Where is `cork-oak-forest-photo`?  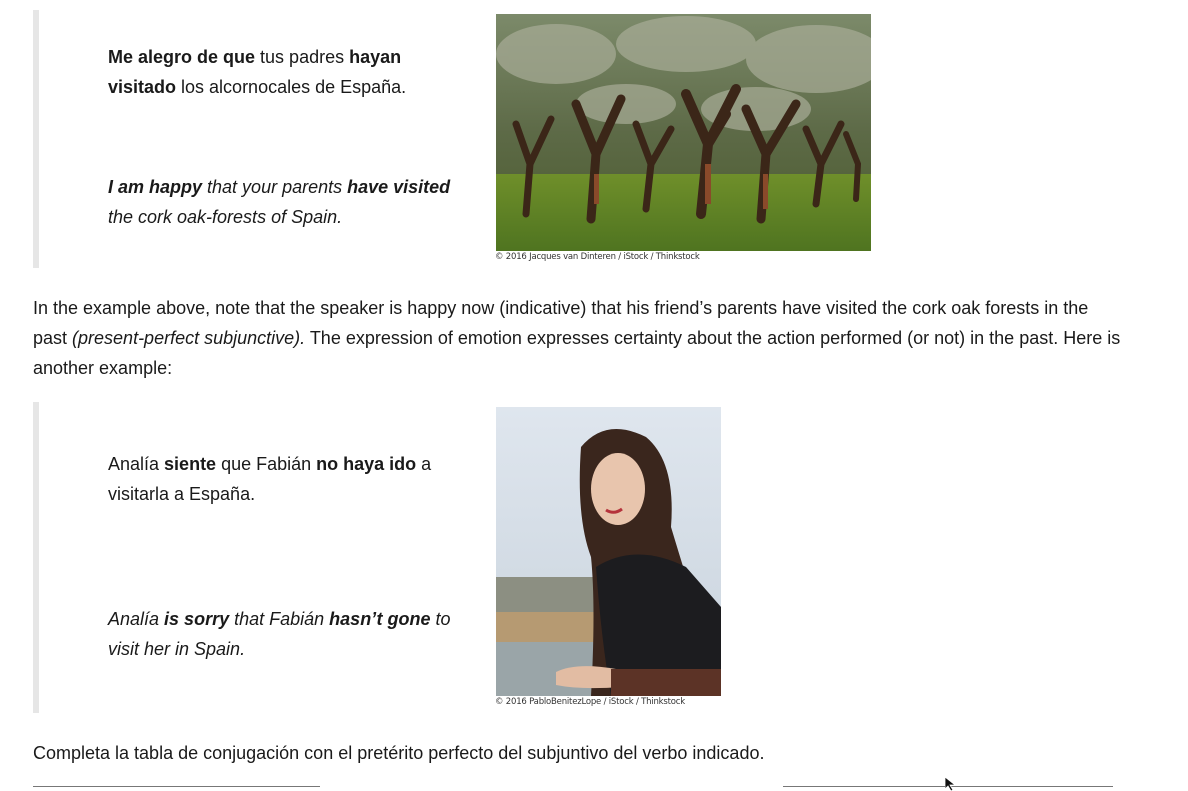 cork-oak-forest-photo is located at coordinates (683, 132).